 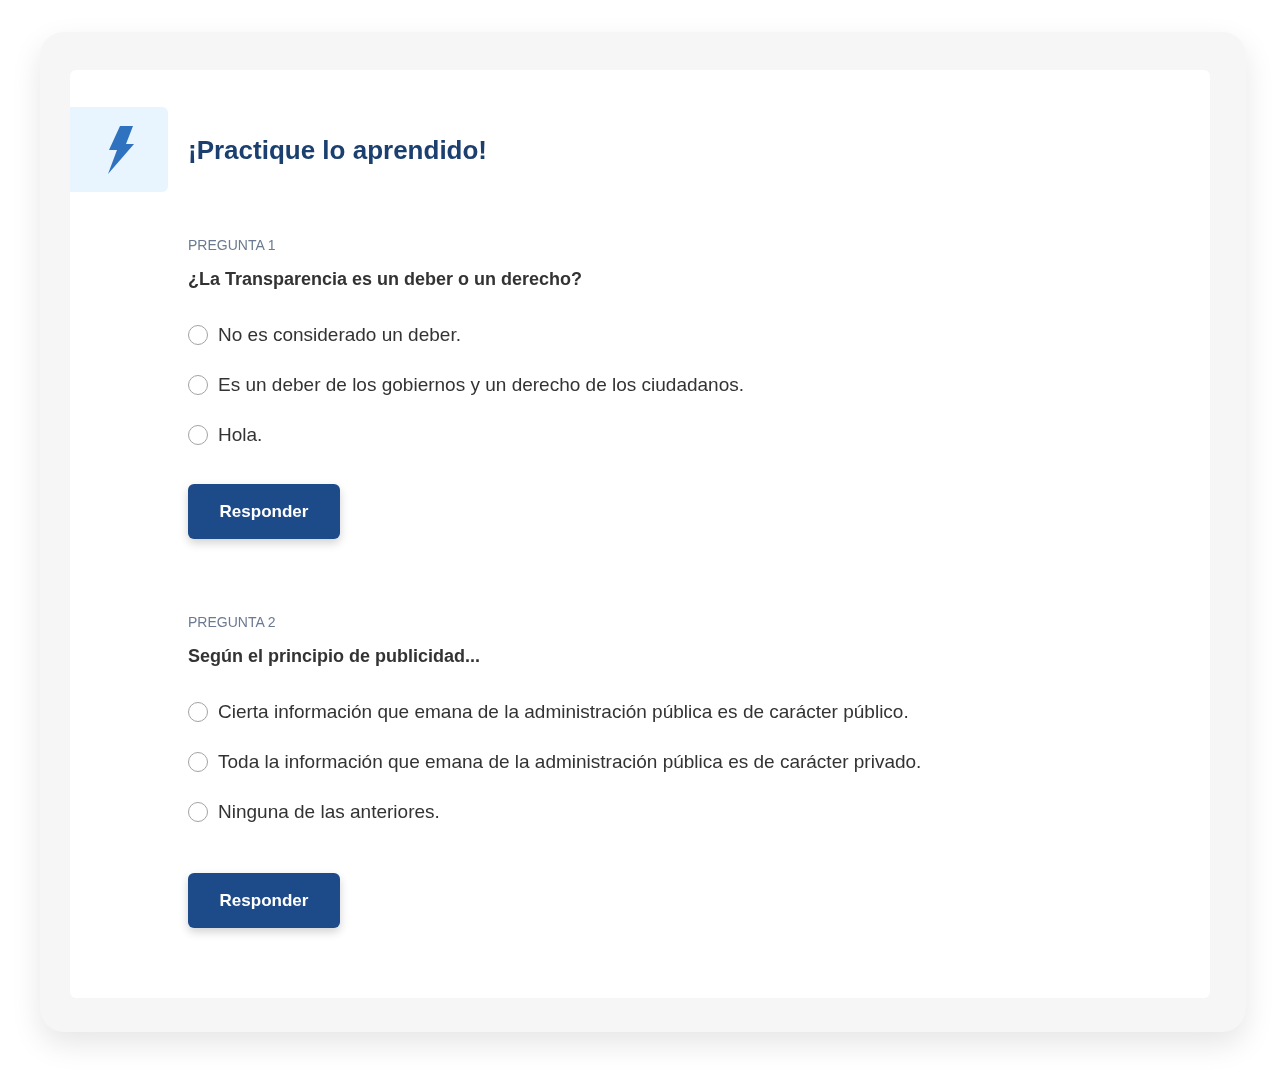 What do you see at coordinates (481, 385) in the screenshot?
I see `option-label: Es un deber de los gobiernos y un derecho de los ciudadanos.` at bounding box center [481, 385].